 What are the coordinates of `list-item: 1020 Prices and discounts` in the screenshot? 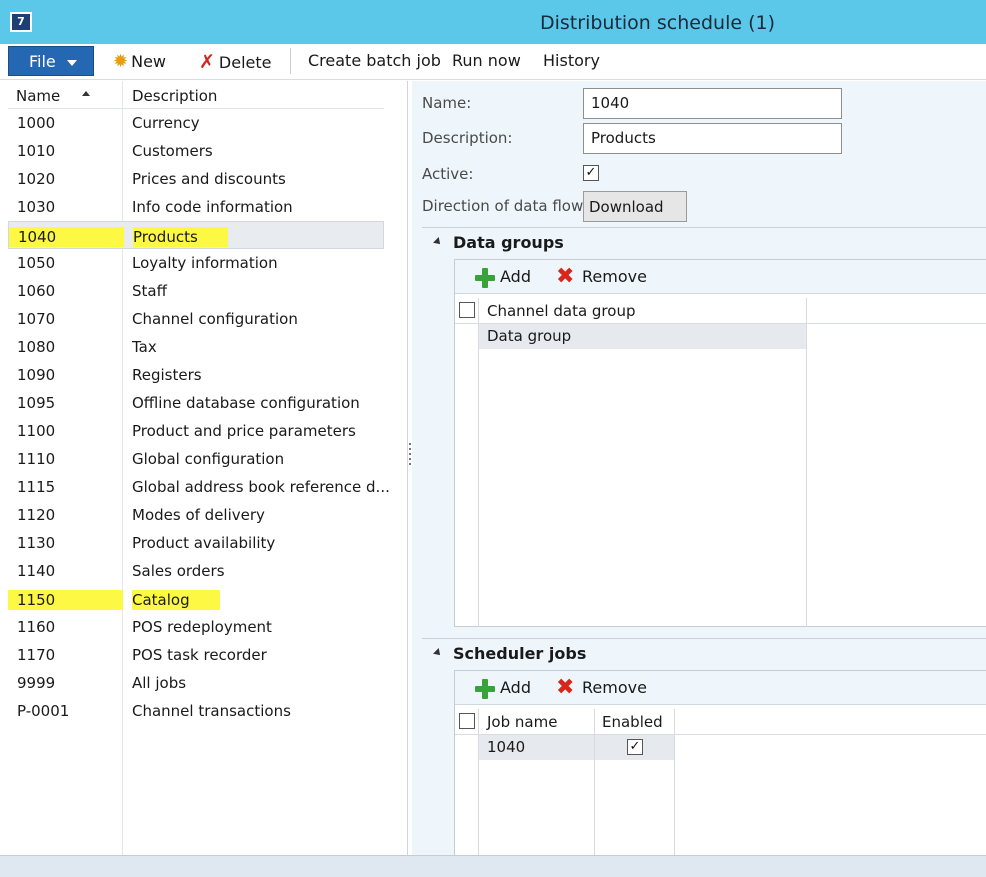 It's located at (196, 179).